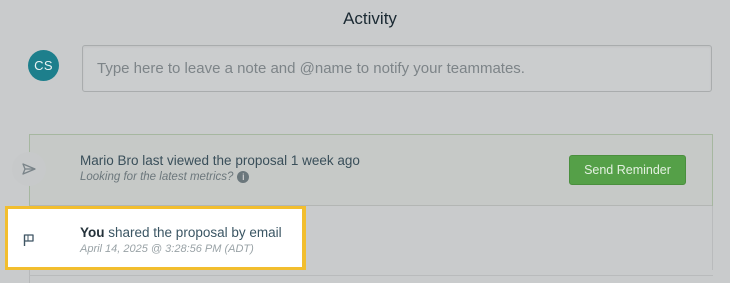 The width and height of the screenshot is (730, 283). I want to click on info-icon: i, so click(243, 177).